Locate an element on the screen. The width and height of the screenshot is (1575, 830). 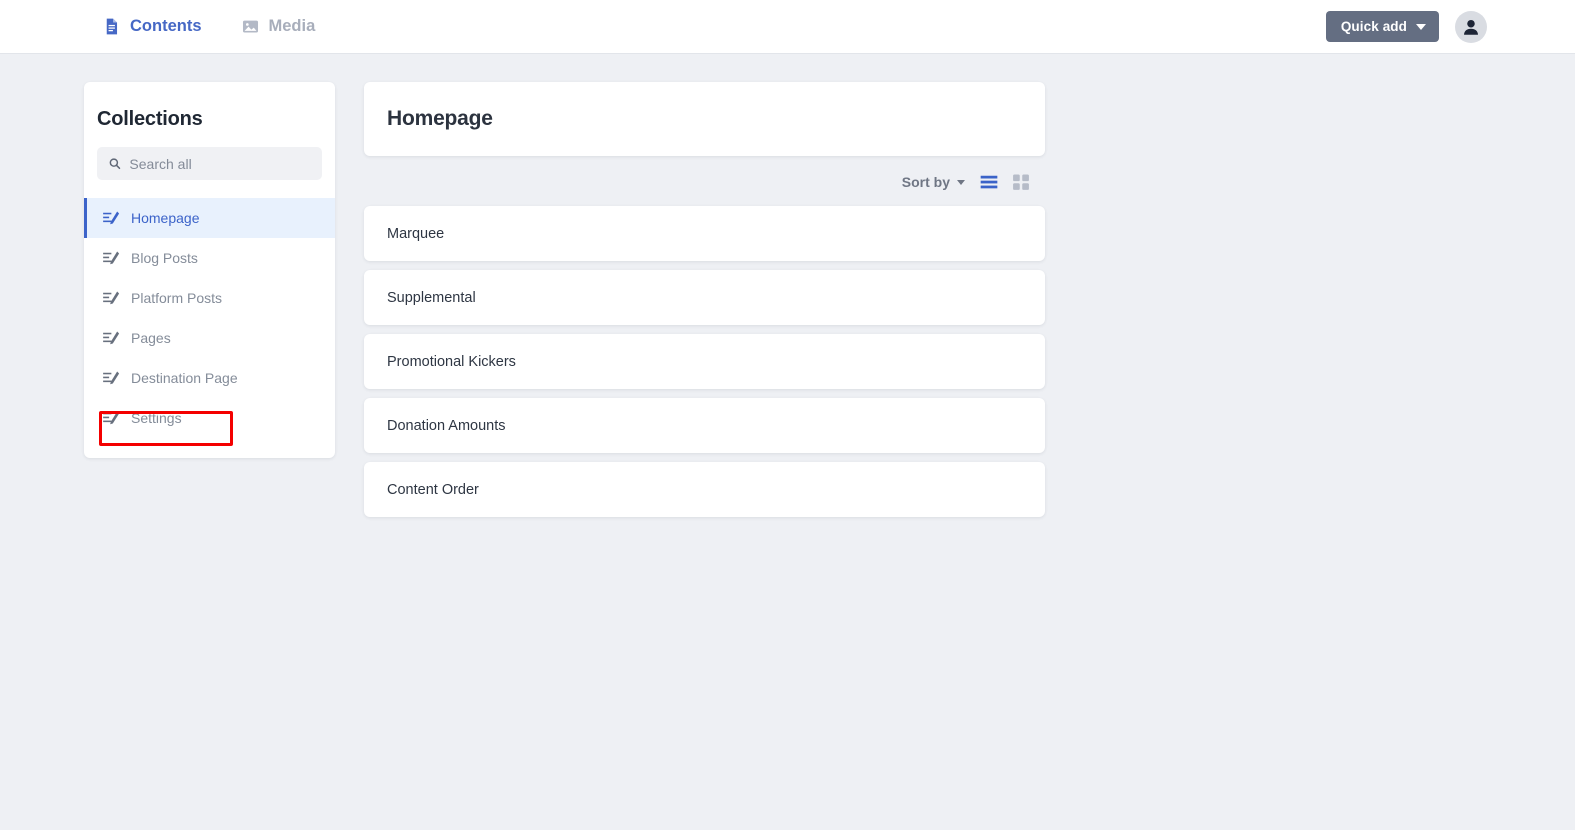
search-icon is located at coordinates (115, 164).